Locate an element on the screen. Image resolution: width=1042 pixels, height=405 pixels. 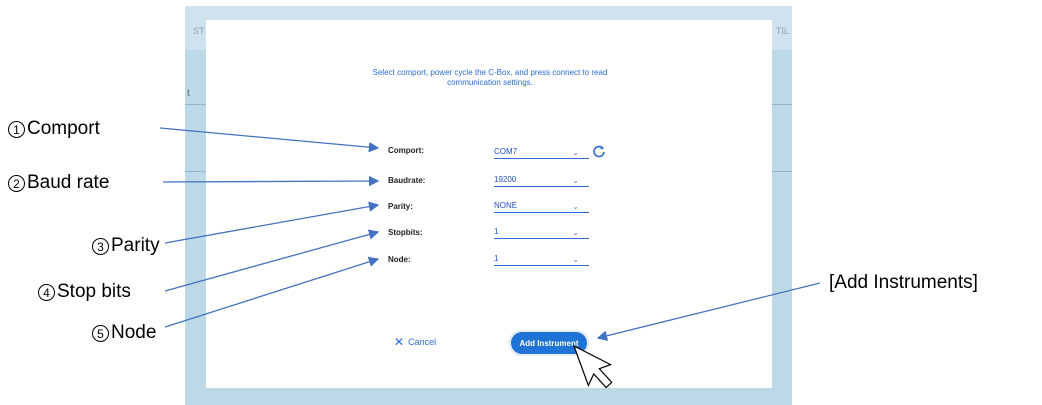
baudrate-select: 19200 ⌄ is located at coordinates (541, 179).